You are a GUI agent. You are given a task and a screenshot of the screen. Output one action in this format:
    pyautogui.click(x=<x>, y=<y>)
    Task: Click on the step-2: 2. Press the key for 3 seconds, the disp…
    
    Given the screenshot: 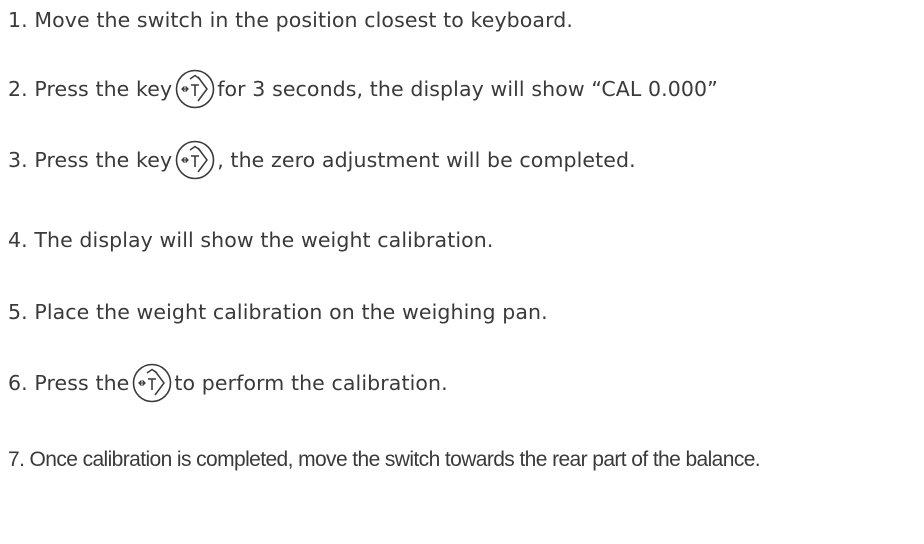 What is the action you would take?
    pyautogui.click(x=363, y=89)
    